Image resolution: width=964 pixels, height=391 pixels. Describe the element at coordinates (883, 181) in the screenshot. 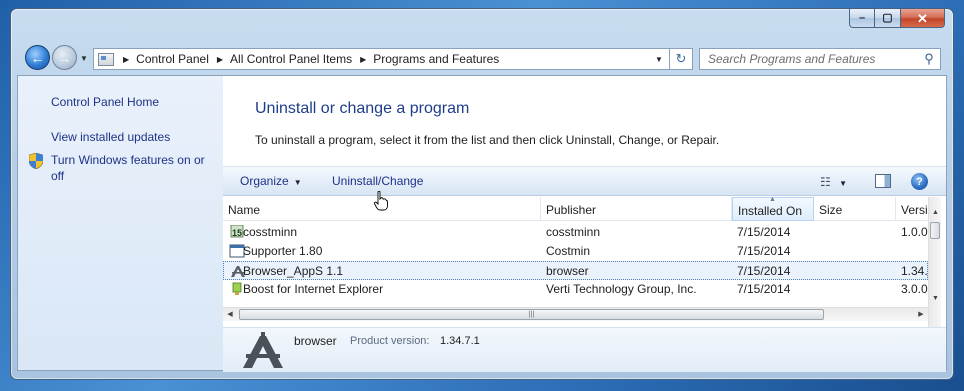

I see `preview-pane-button` at that location.